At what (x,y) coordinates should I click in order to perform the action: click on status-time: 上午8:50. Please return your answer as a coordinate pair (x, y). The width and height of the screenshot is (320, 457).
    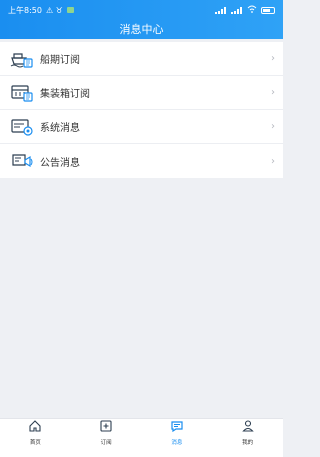
    Looking at the image, I should click on (25, 10).